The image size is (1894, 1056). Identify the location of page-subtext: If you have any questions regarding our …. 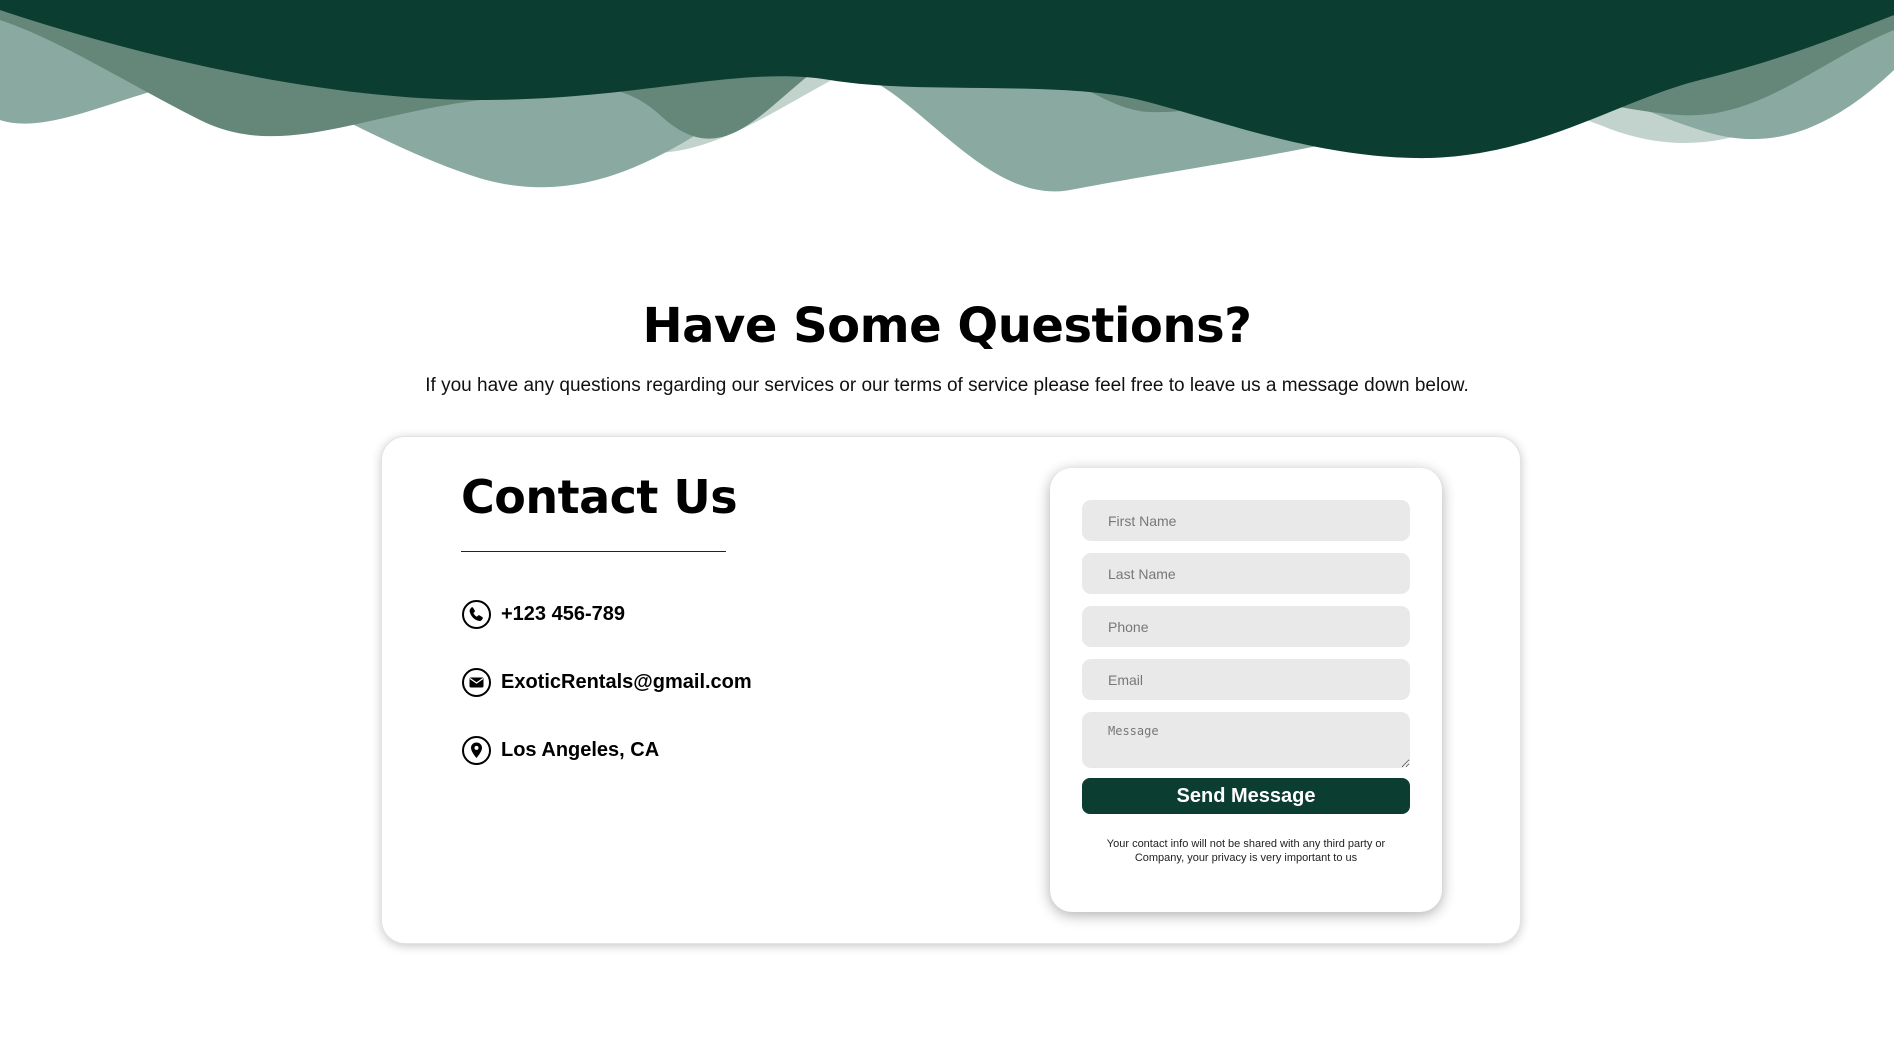
(947, 385).